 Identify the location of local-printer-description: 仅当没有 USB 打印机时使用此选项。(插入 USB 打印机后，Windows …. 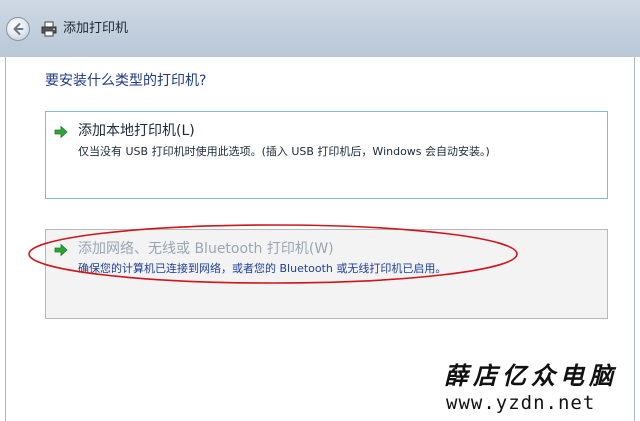
(284, 151).